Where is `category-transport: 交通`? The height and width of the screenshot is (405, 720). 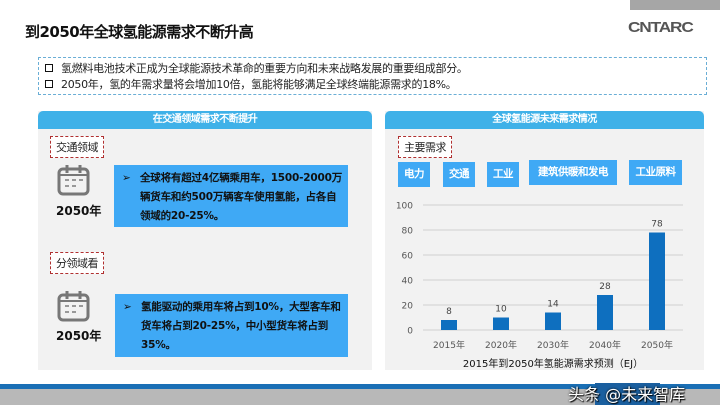
category-transport: 交通 is located at coordinates (459, 174).